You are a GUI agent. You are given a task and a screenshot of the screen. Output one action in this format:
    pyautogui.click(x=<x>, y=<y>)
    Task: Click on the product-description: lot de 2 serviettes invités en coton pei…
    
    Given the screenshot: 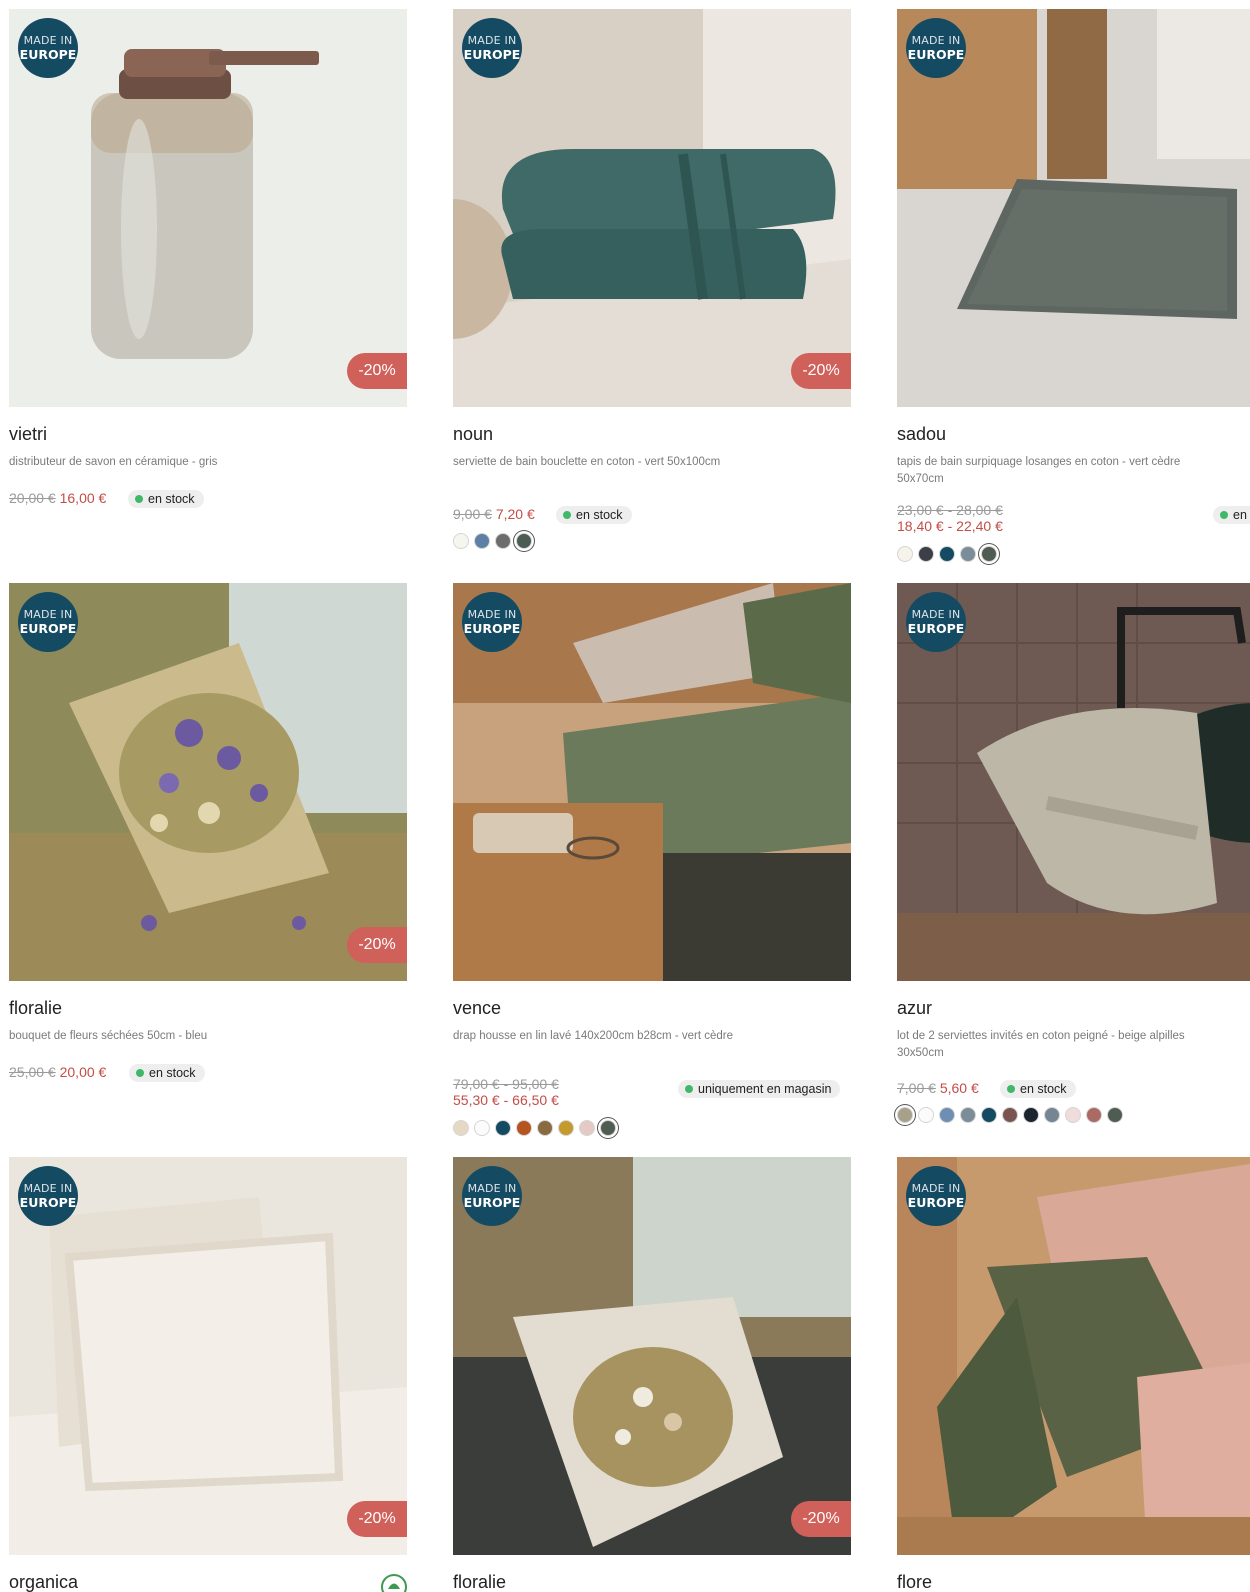 What is the action you would take?
    pyautogui.click(x=1041, y=1044)
    